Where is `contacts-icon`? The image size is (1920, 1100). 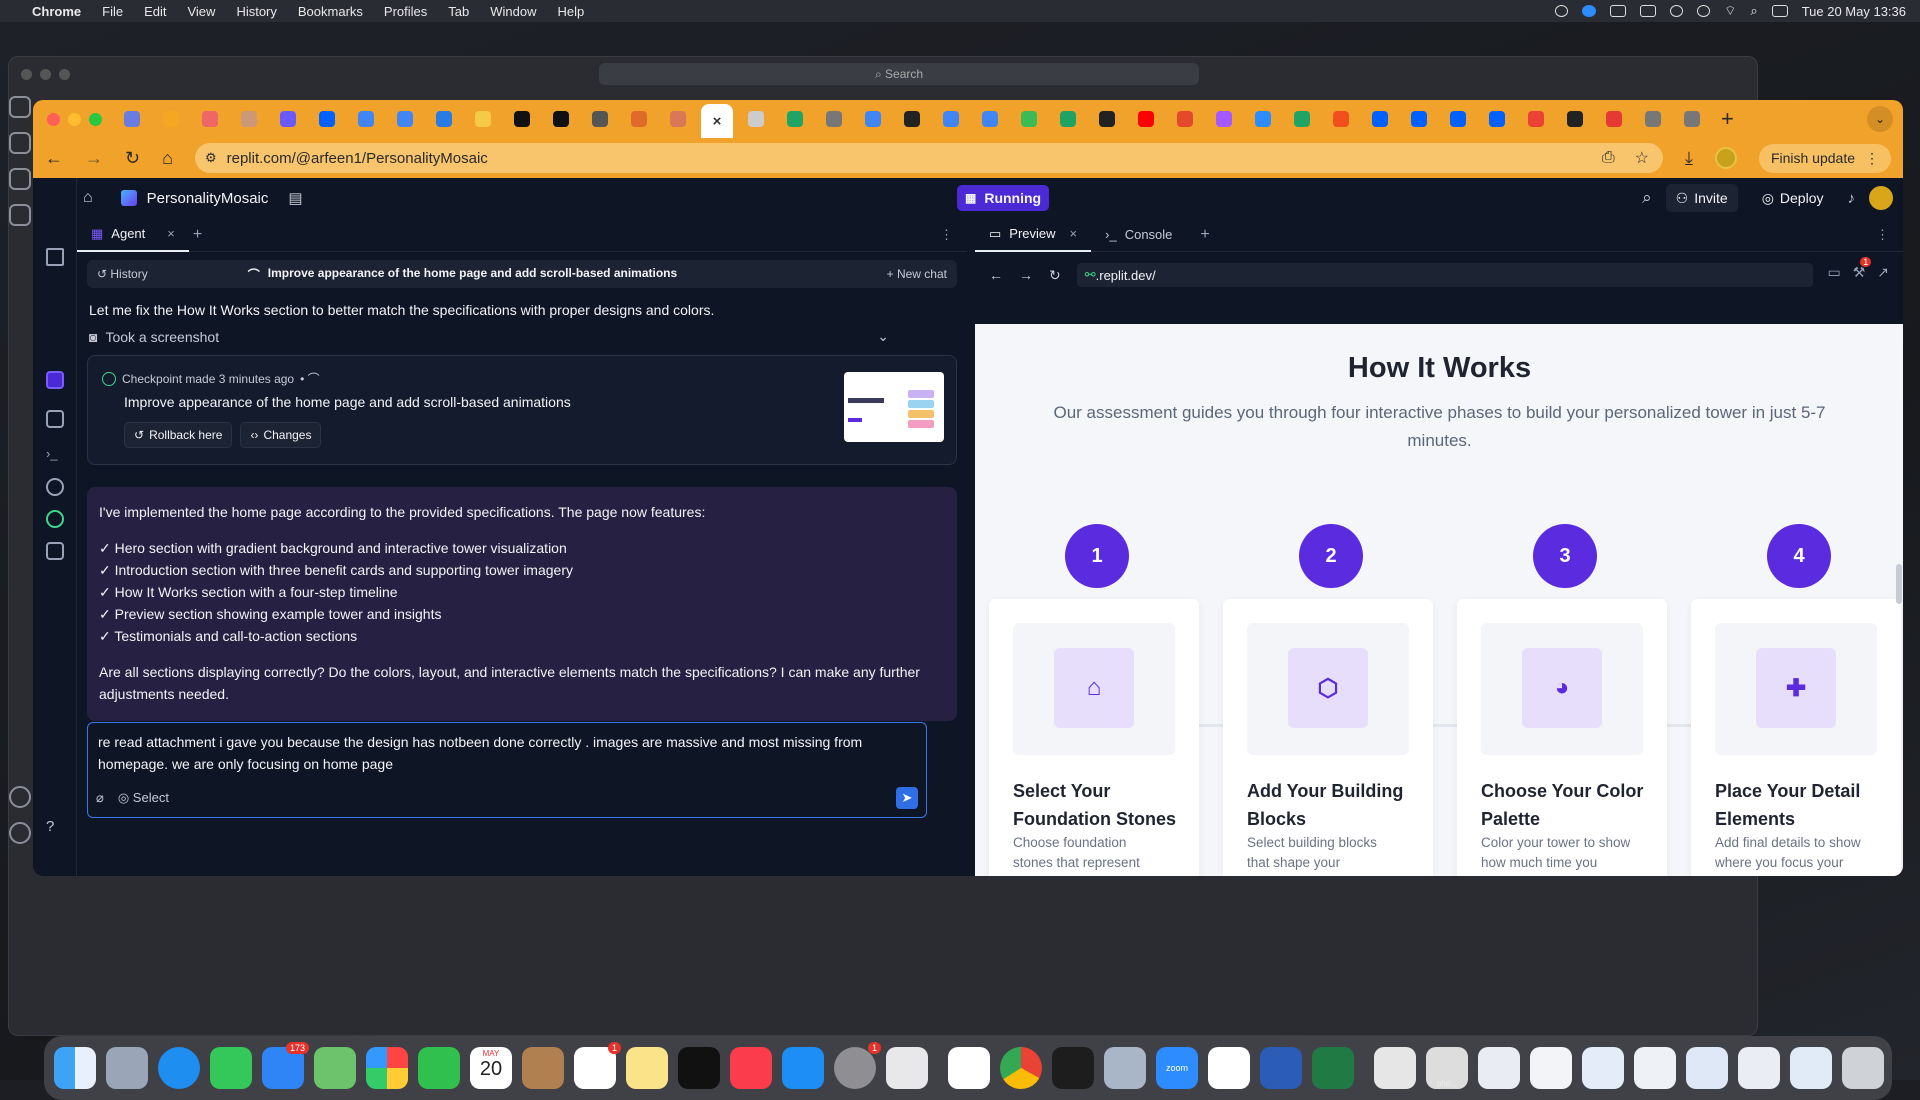
contacts-icon is located at coordinates (543, 1068).